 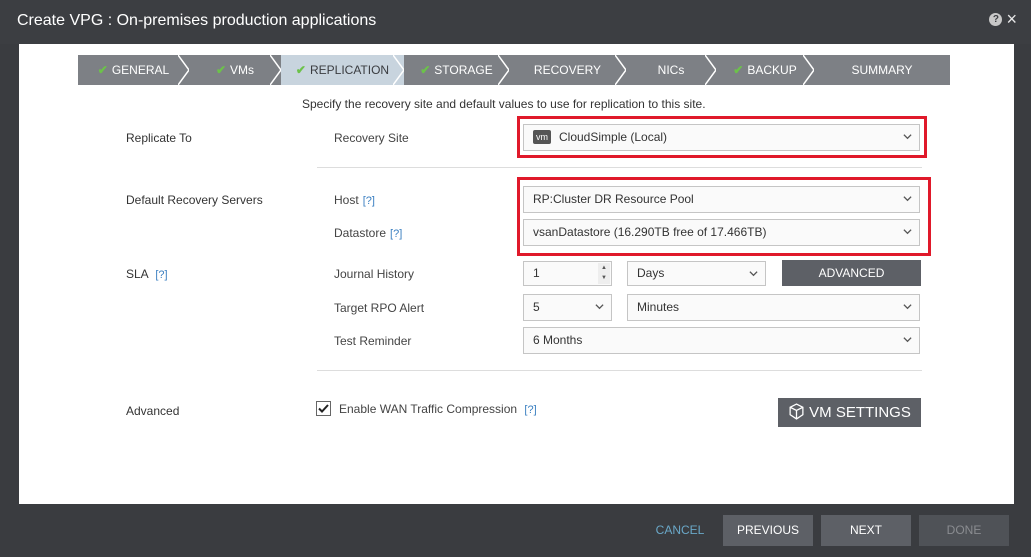 I want to click on step-storage: ✔ STORAGE, so click(x=457, y=70).